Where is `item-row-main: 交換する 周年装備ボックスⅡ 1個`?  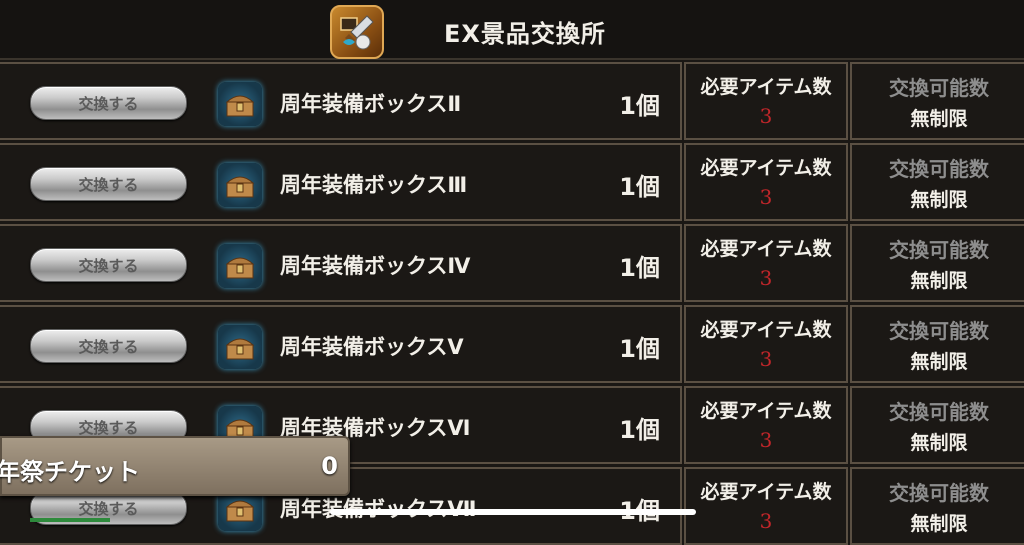 item-row-main: 交換する 周年装備ボックスⅡ 1個 is located at coordinates (341, 101).